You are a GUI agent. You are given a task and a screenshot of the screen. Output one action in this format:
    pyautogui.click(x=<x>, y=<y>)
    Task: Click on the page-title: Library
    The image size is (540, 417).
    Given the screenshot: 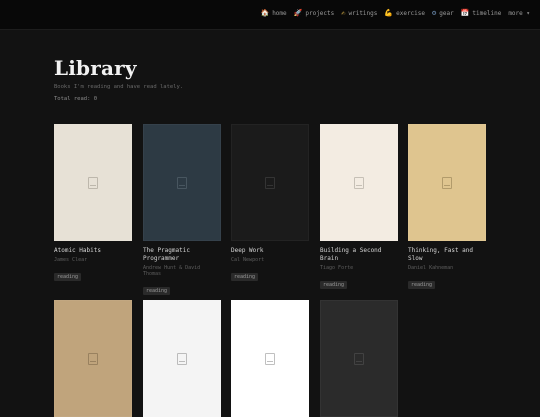 What is the action you would take?
    pyautogui.click(x=95, y=68)
    